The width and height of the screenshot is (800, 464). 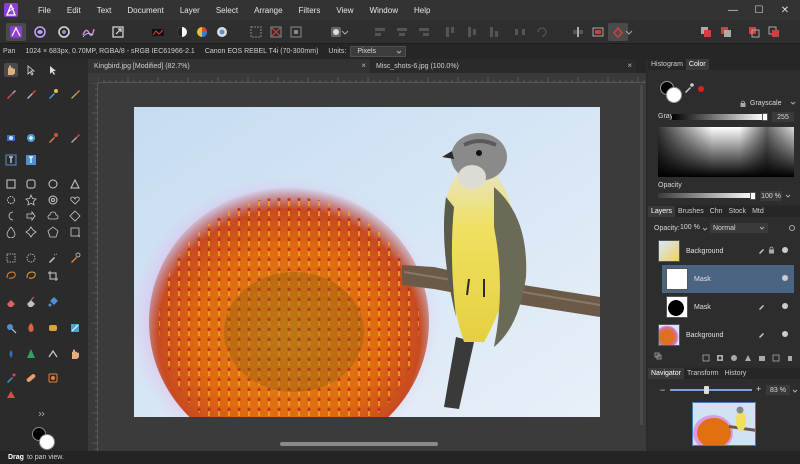 I want to click on zoom-value: 83 %, so click(x=778, y=390).